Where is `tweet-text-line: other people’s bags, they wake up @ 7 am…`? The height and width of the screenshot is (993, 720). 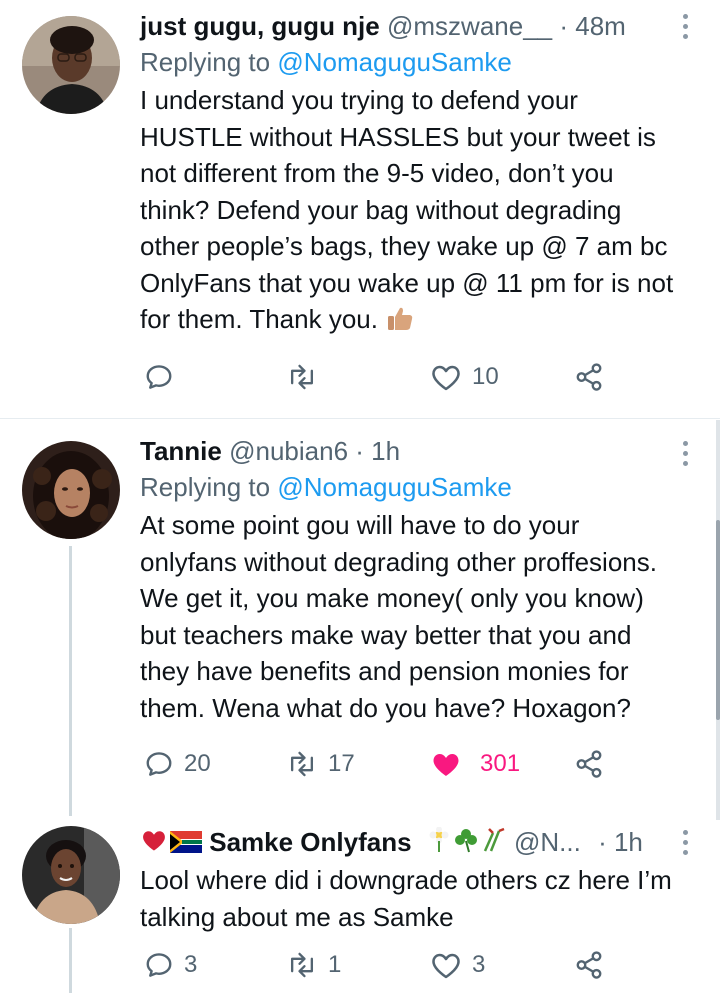
tweet-text-line: other people’s bags, they wake up @ 7 am… is located at coordinates (404, 246).